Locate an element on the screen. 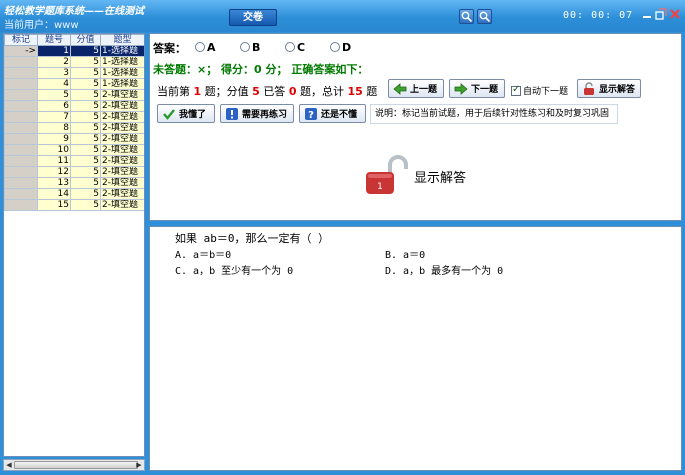 The width and height of the screenshot is (685, 475). minimize-button is located at coordinates (647, 14).